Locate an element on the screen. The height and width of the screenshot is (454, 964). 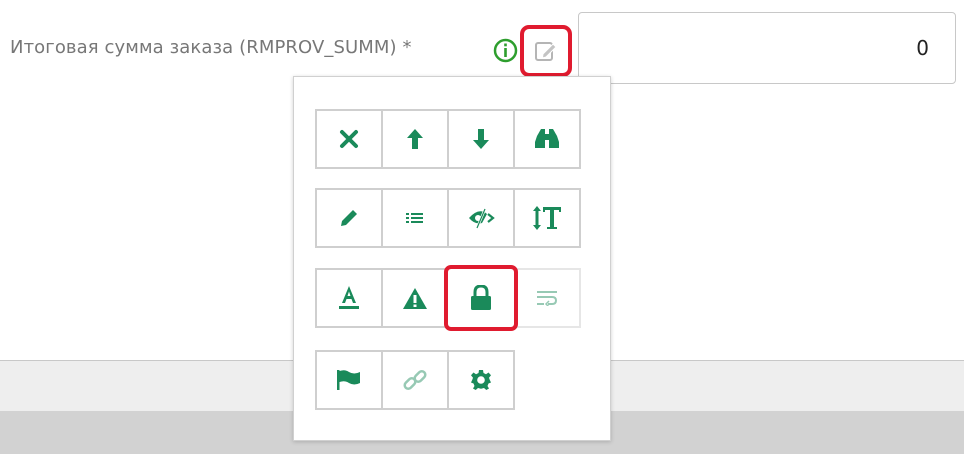
pencil-icon is located at coordinates (349, 218).